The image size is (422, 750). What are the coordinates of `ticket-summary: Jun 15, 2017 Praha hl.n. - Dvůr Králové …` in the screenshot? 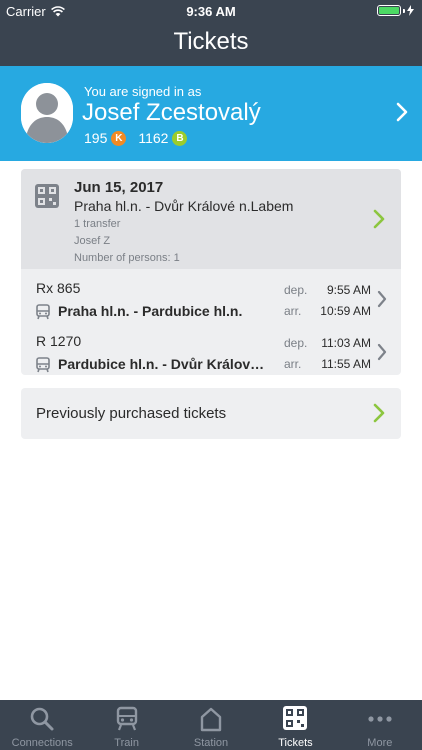 It's located at (211, 219).